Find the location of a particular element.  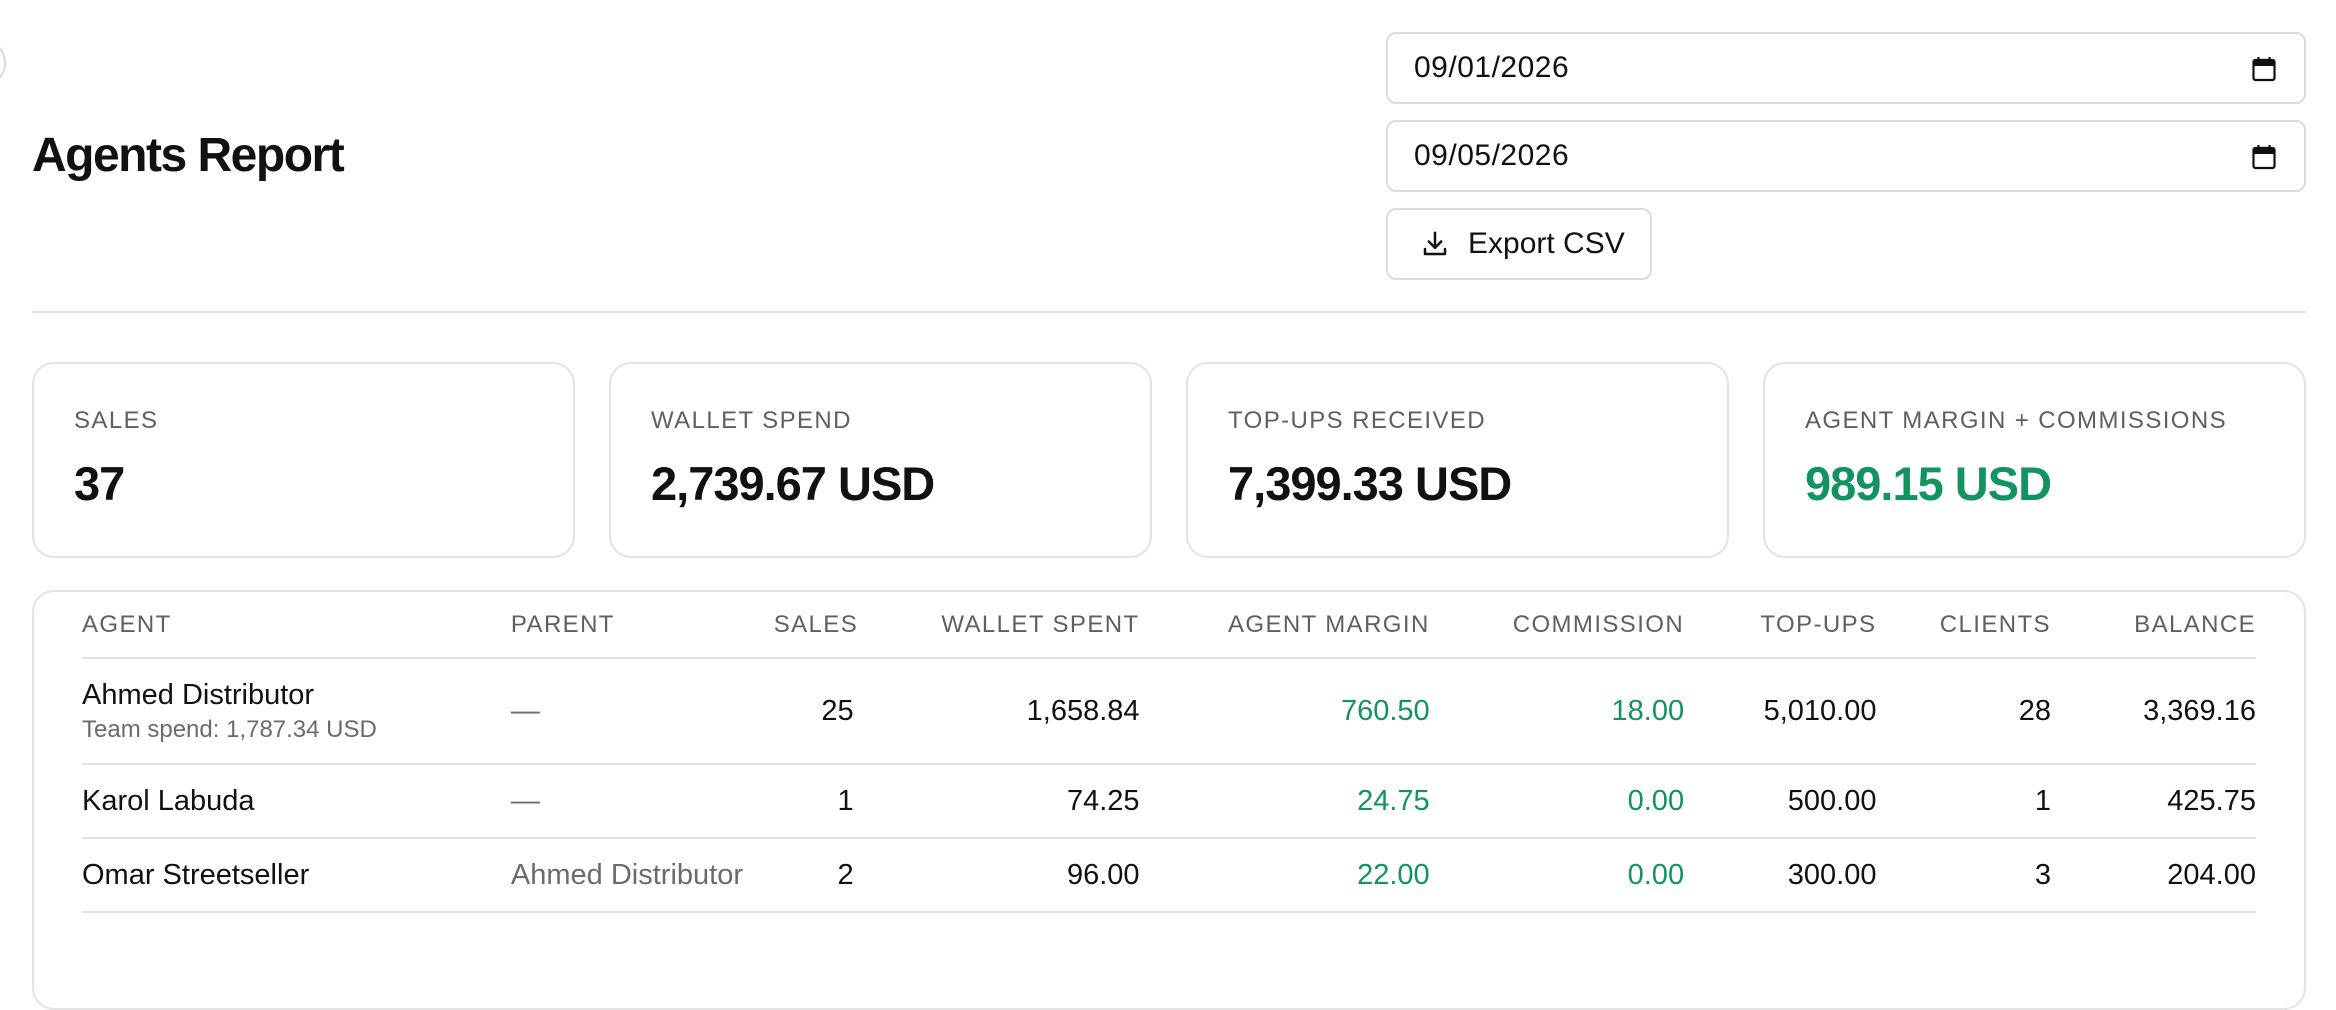

stat-value: 37 is located at coordinates (99, 483).